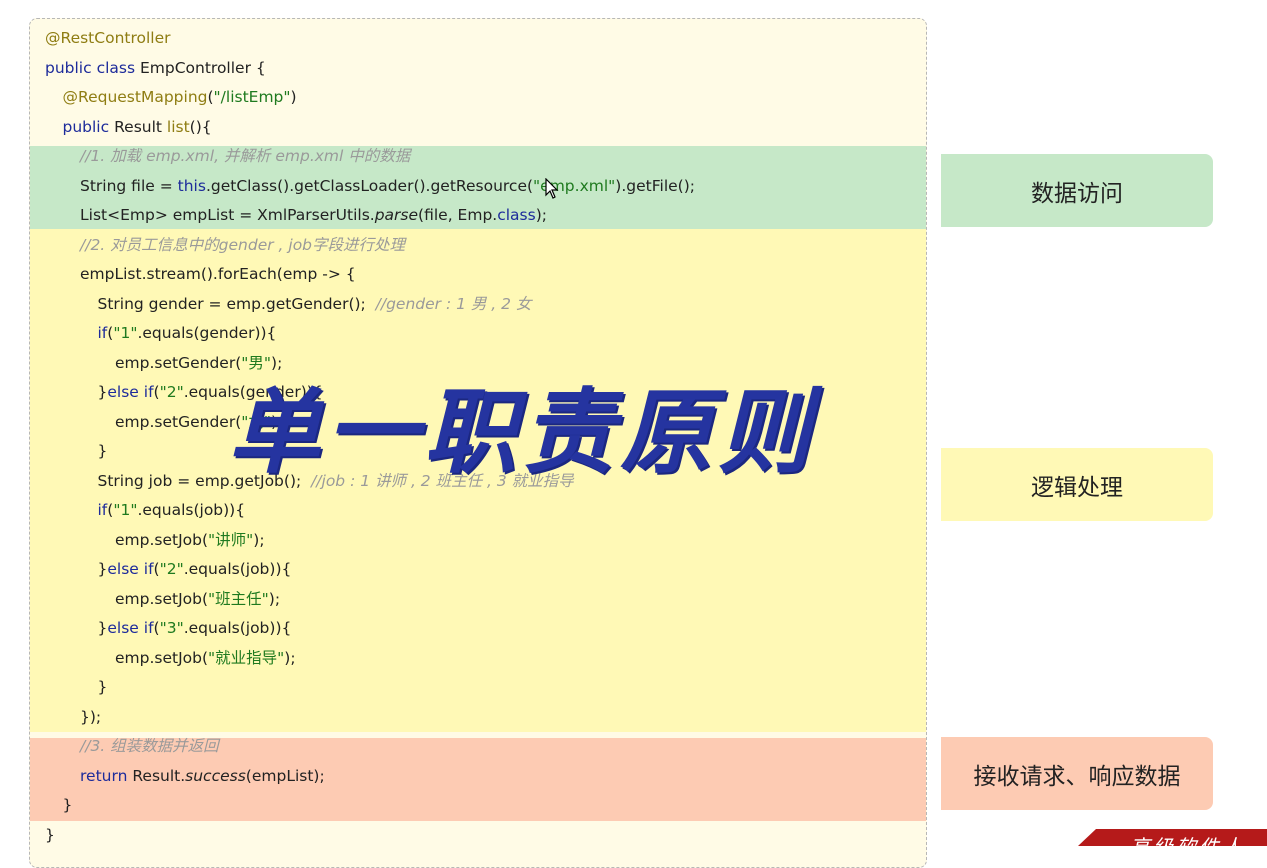 The image size is (1267, 868). Describe the element at coordinates (129, 185) in the screenshot. I see `code-token: String file =` at that location.